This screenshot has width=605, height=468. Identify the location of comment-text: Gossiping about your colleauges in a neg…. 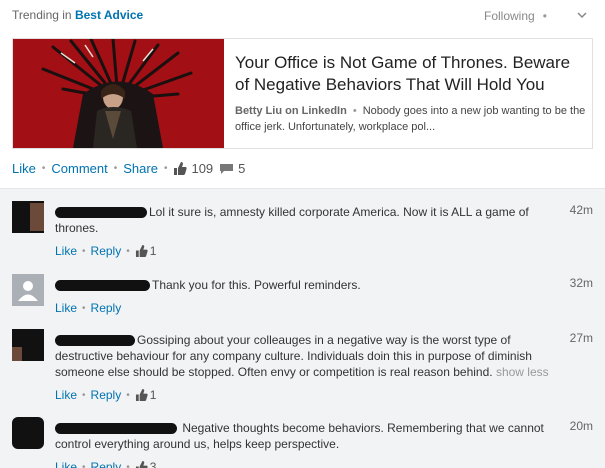
(305, 356).